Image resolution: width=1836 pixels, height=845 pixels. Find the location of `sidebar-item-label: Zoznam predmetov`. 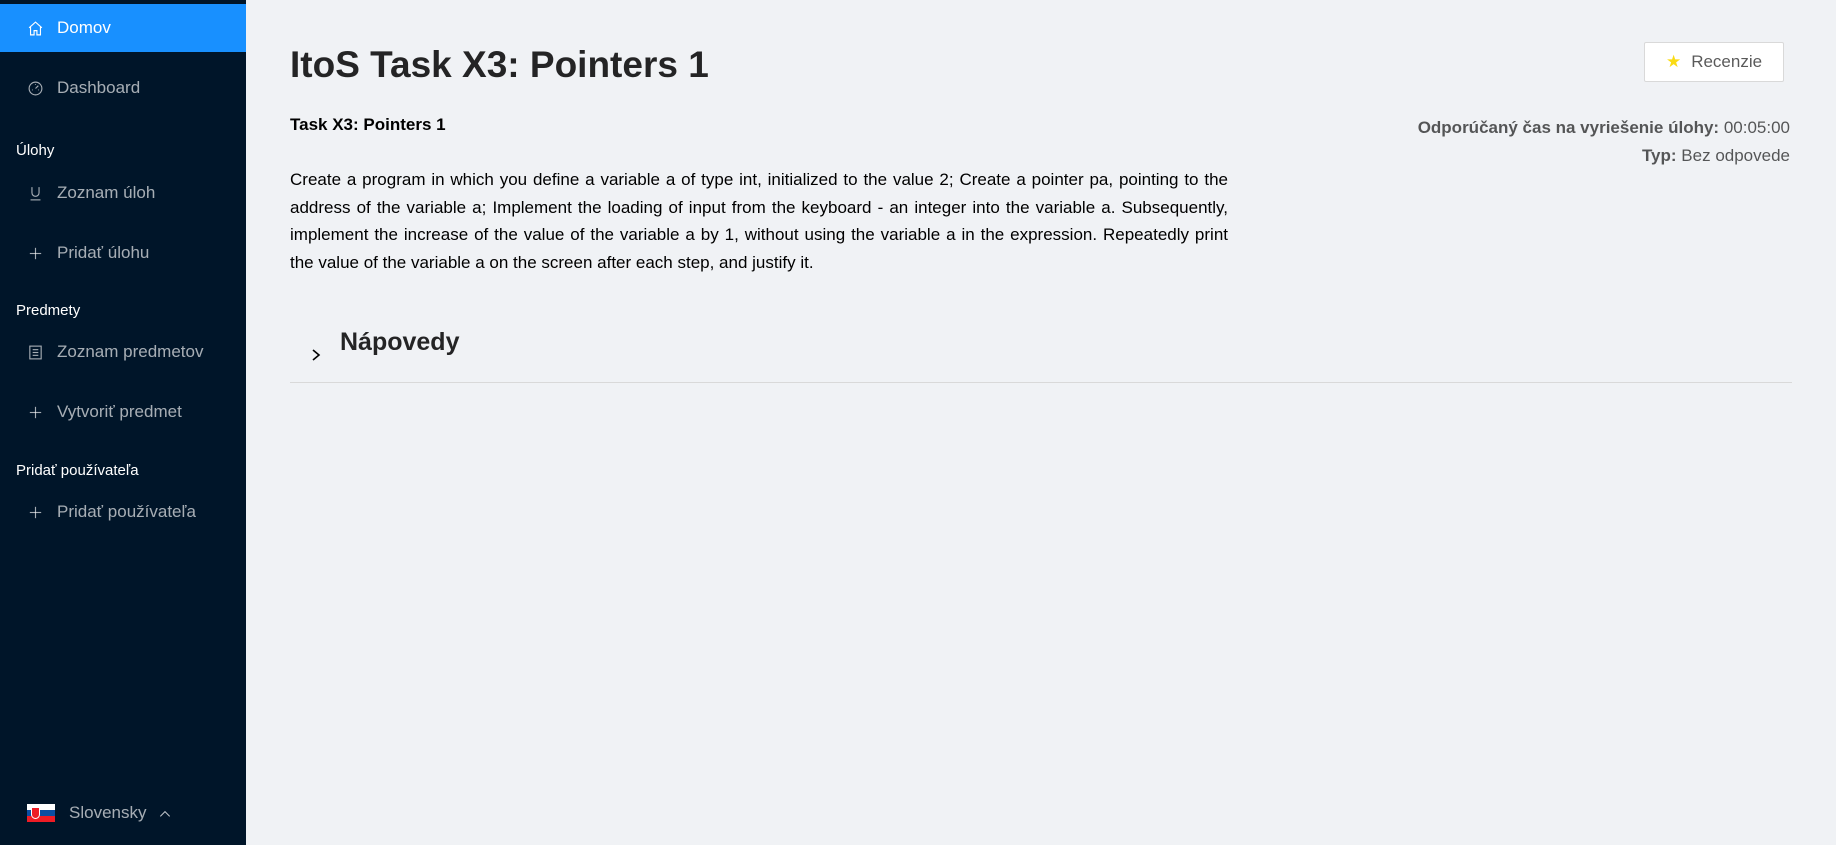

sidebar-item-label: Zoznam predmetov is located at coordinates (130, 351).